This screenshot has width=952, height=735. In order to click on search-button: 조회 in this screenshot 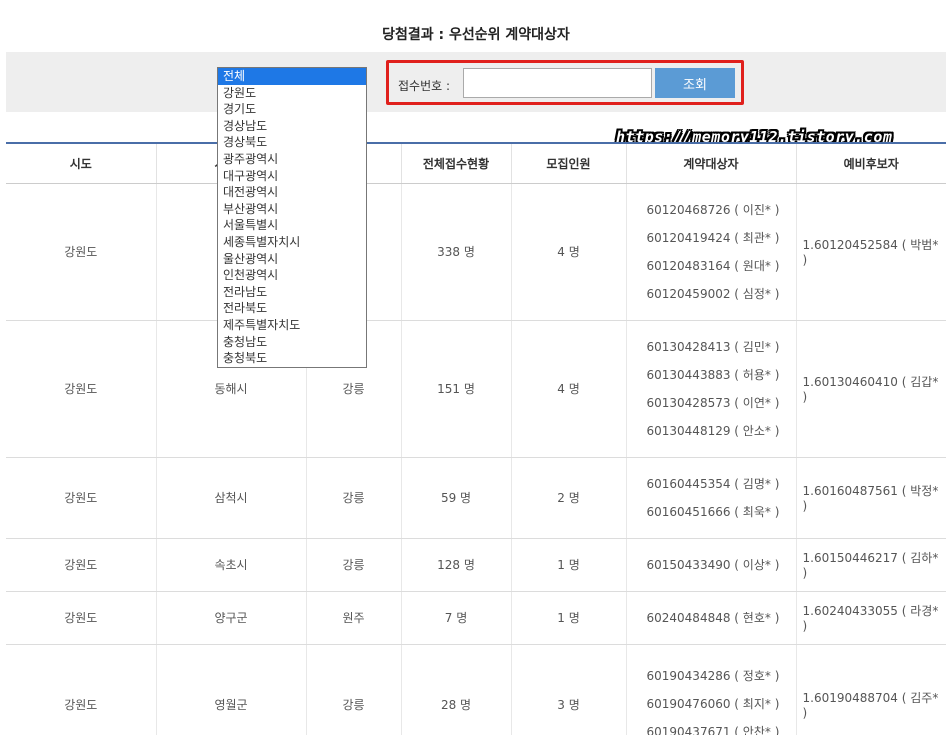, I will do `click(695, 83)`.